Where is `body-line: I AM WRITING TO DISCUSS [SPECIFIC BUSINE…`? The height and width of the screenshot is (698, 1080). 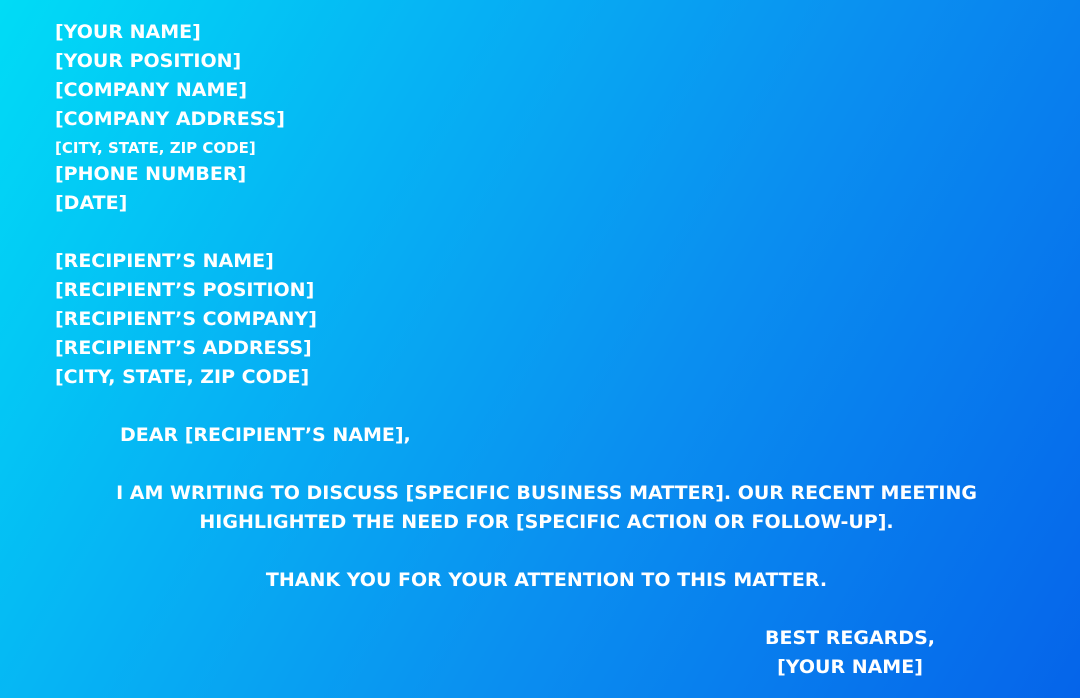
body-line: I AM WRITING TO DISCUSS [SPECIFIC BUSINE… is located at coordinates (546, 493).